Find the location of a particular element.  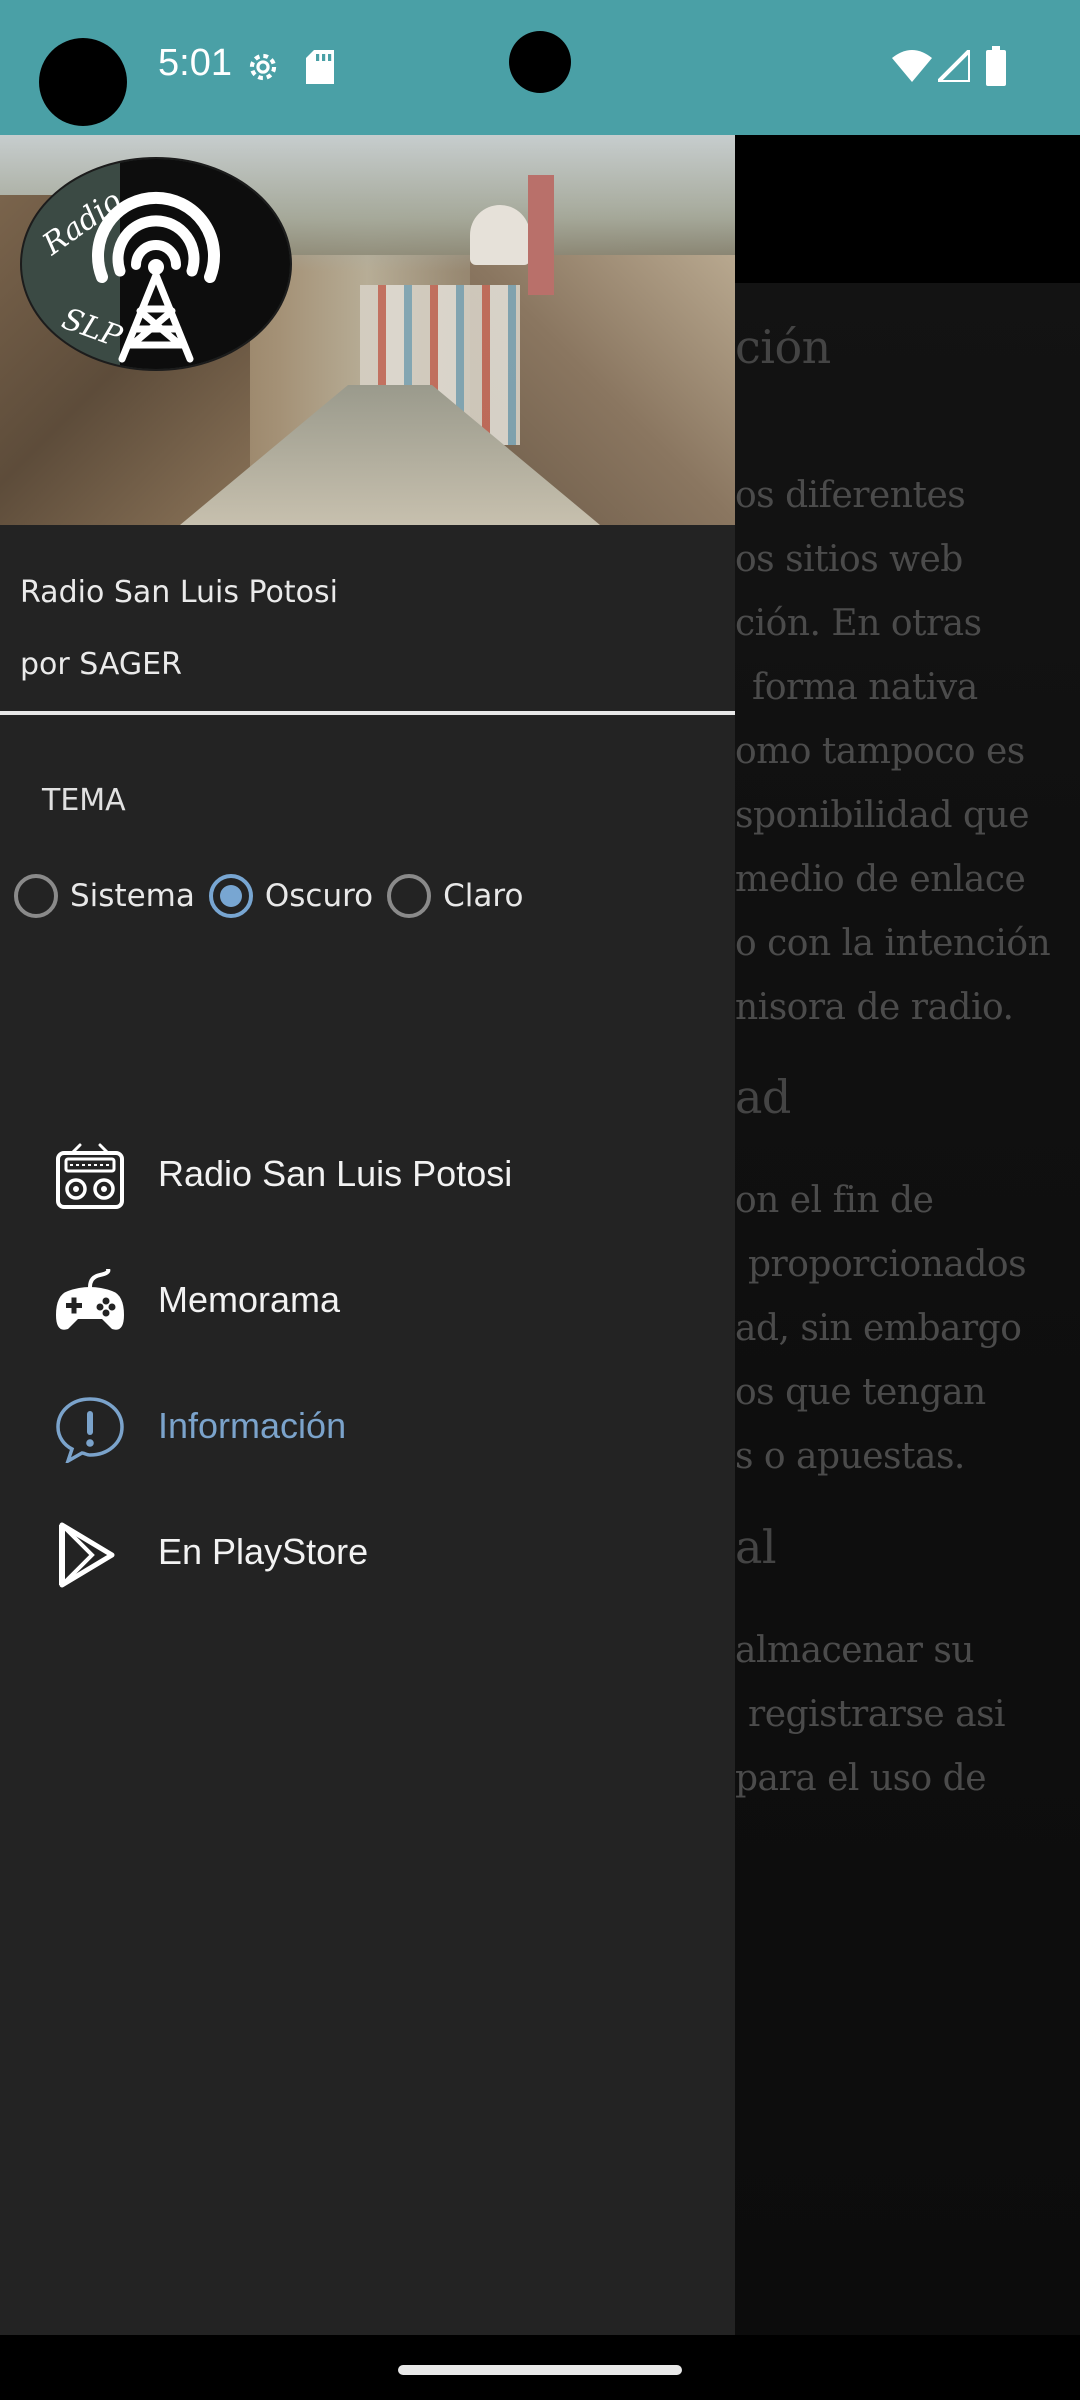

drawer-divider is located at coordinates (367, 713).